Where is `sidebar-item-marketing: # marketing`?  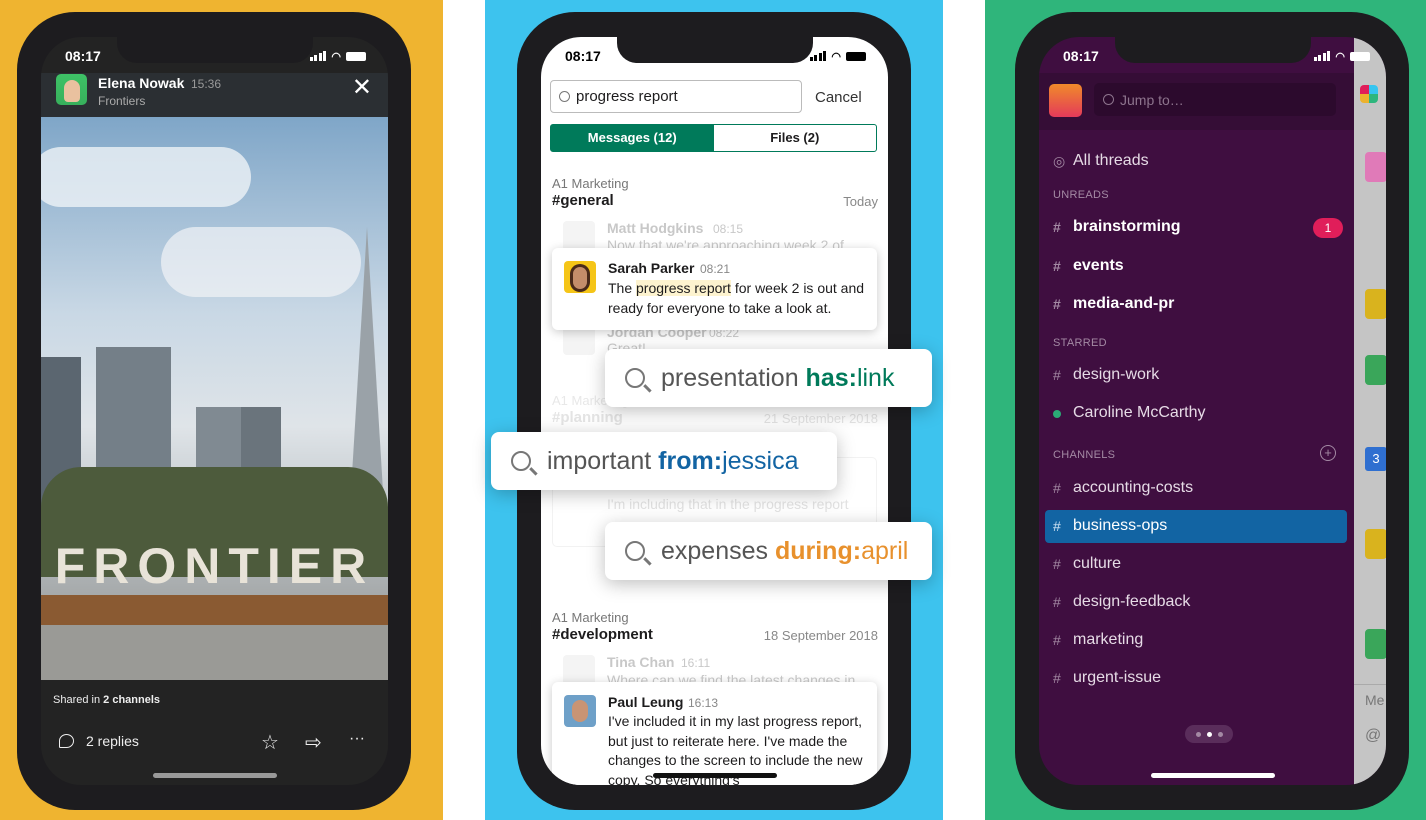
sidebar-item-marketing: # marketing is located at coordinates (1098, 640).